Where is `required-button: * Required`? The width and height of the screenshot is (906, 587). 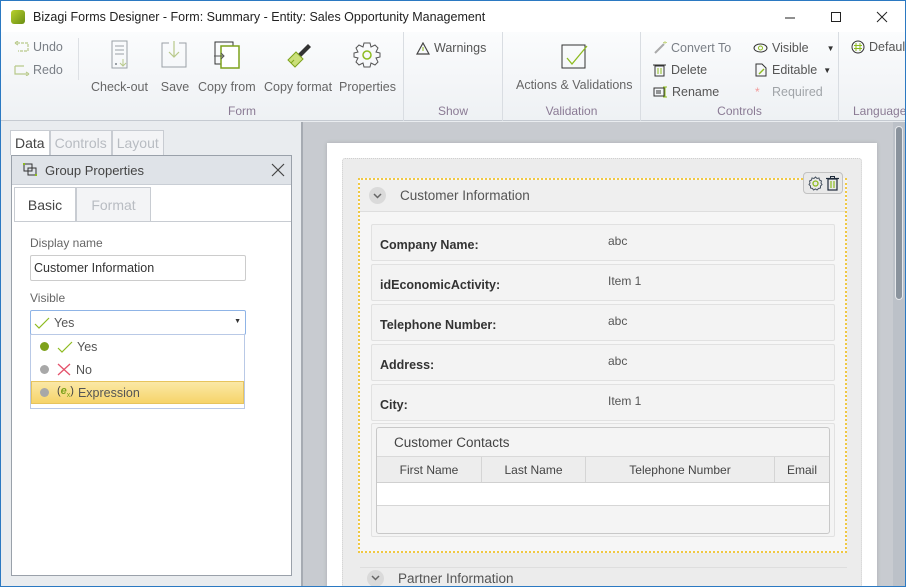
required-button: * Required is located at coordinates (789, 92).